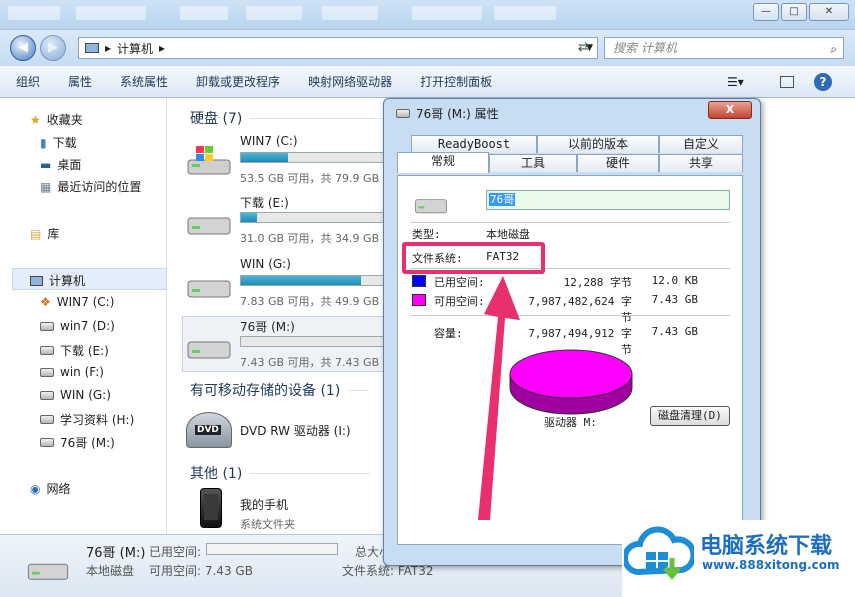 The height and width of the screenshot is (597, 855). Describe the element at coordinates (598, 144) in the screenshot. I see `tab-previous-versions: 以前的版本` at that location.